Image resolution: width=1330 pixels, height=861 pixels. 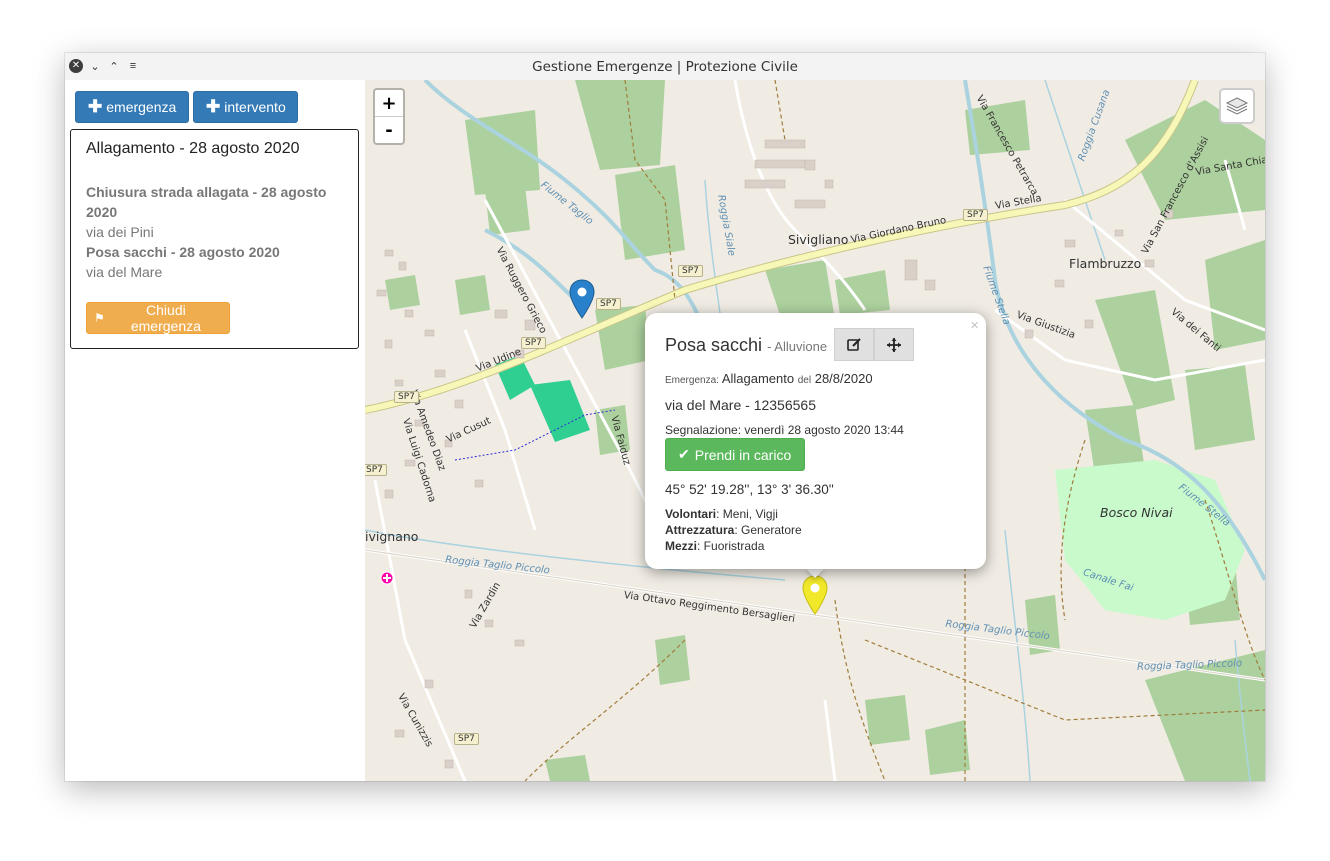 I want to click on flag-icon: ⚑, so click(x=99, y=318).